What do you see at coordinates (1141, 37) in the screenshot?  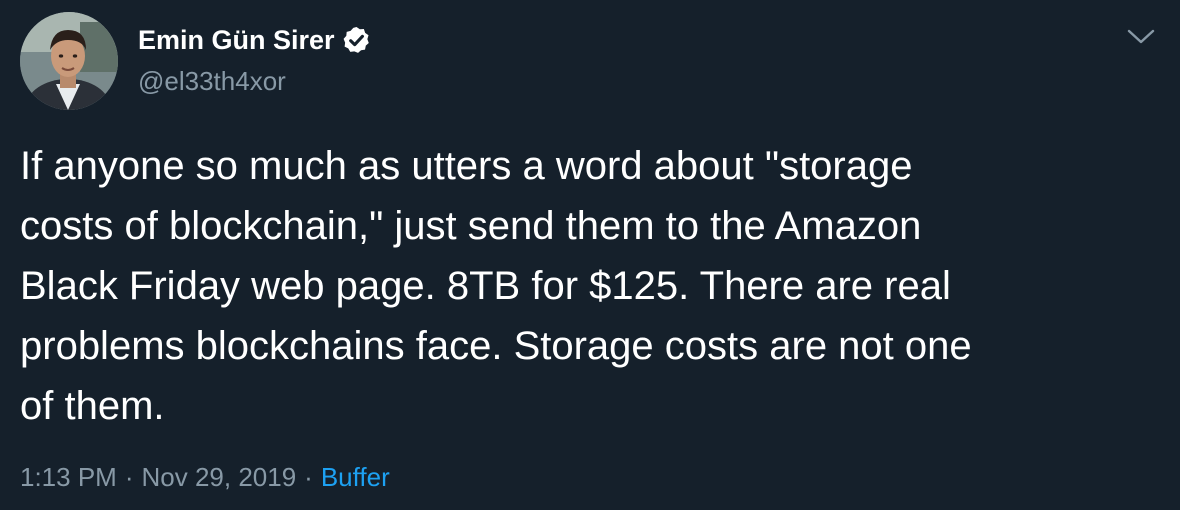 I see `chevron-down-icon` at bounding box center [1141, 37].